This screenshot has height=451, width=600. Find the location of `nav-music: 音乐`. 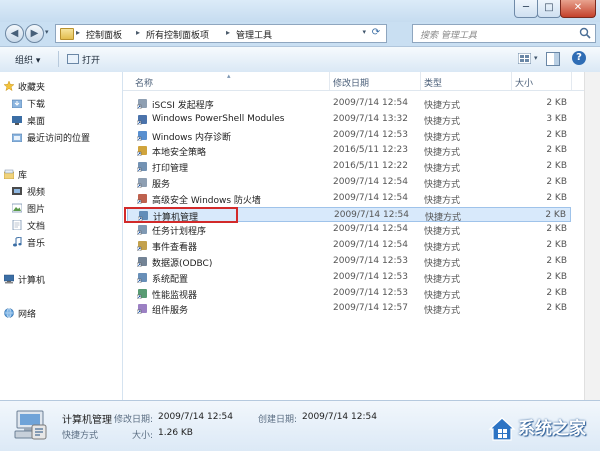

nav-music: 音乐 is located at coordinates (60, 242).